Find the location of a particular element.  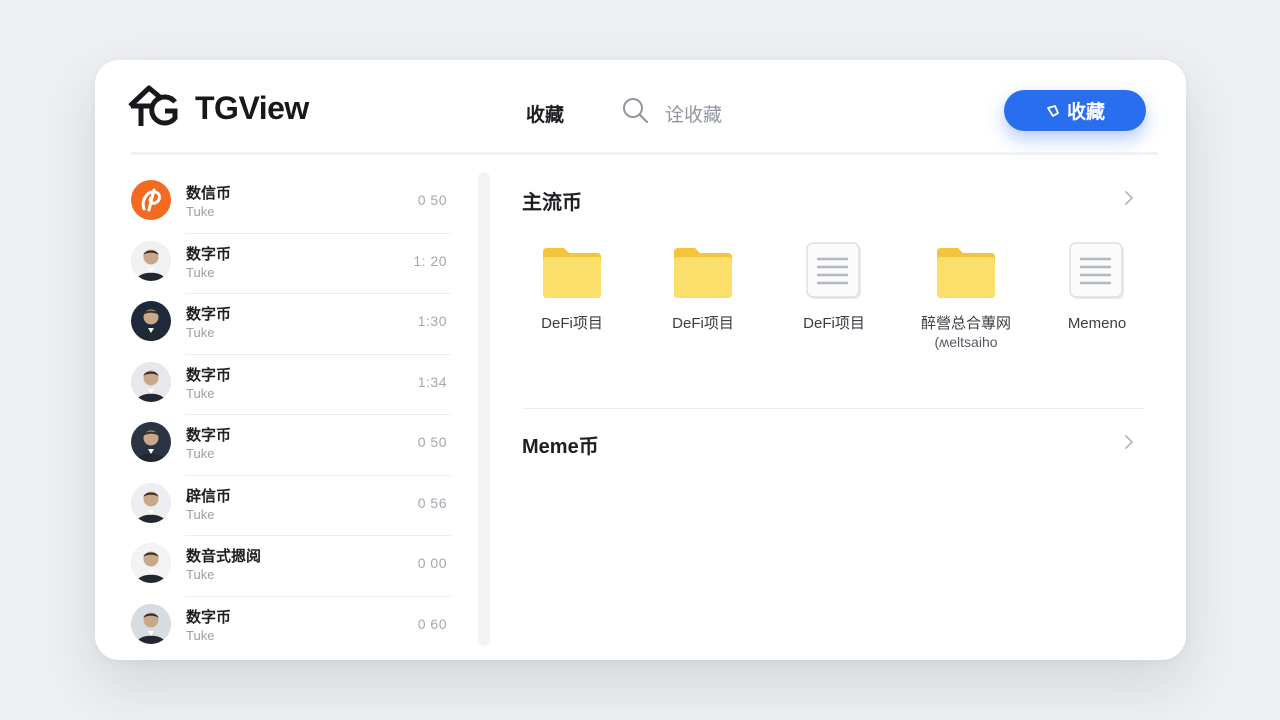

file-grid: DeFi项目 DeFi项目 DeFi项目 醉營总合蓴网 (ʍeltsaiho Memeno is located at coordinates (837, 310).